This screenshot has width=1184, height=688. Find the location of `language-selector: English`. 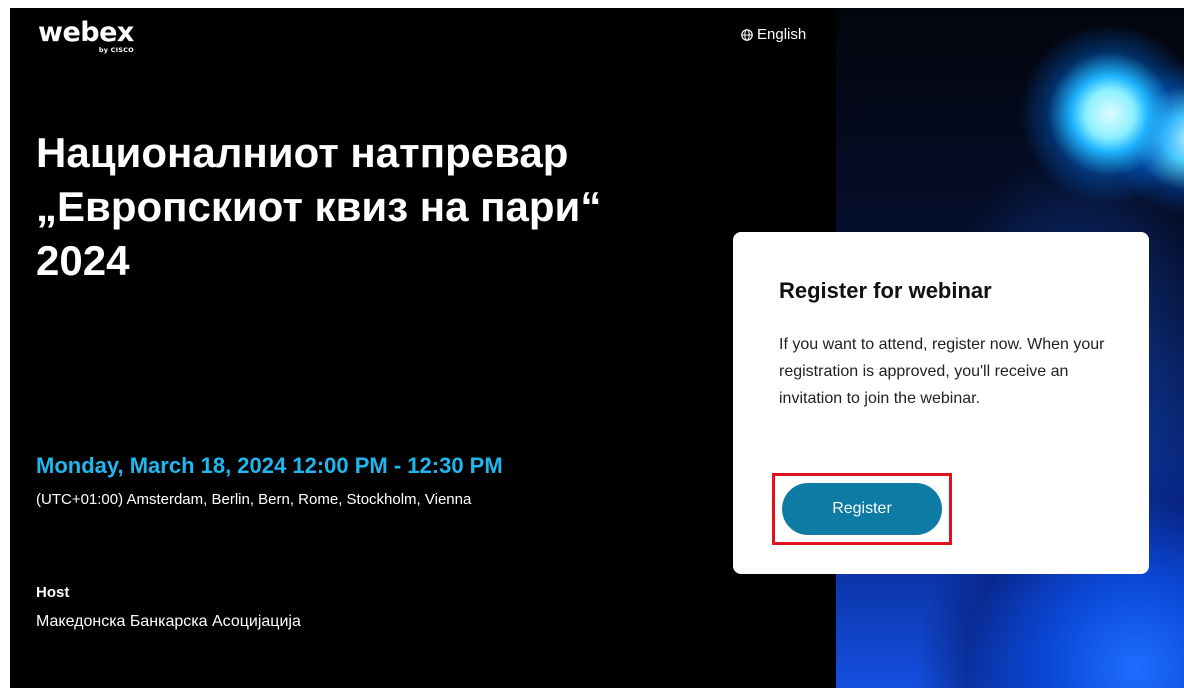

language-selector: English is located at coordinates (773, 34).